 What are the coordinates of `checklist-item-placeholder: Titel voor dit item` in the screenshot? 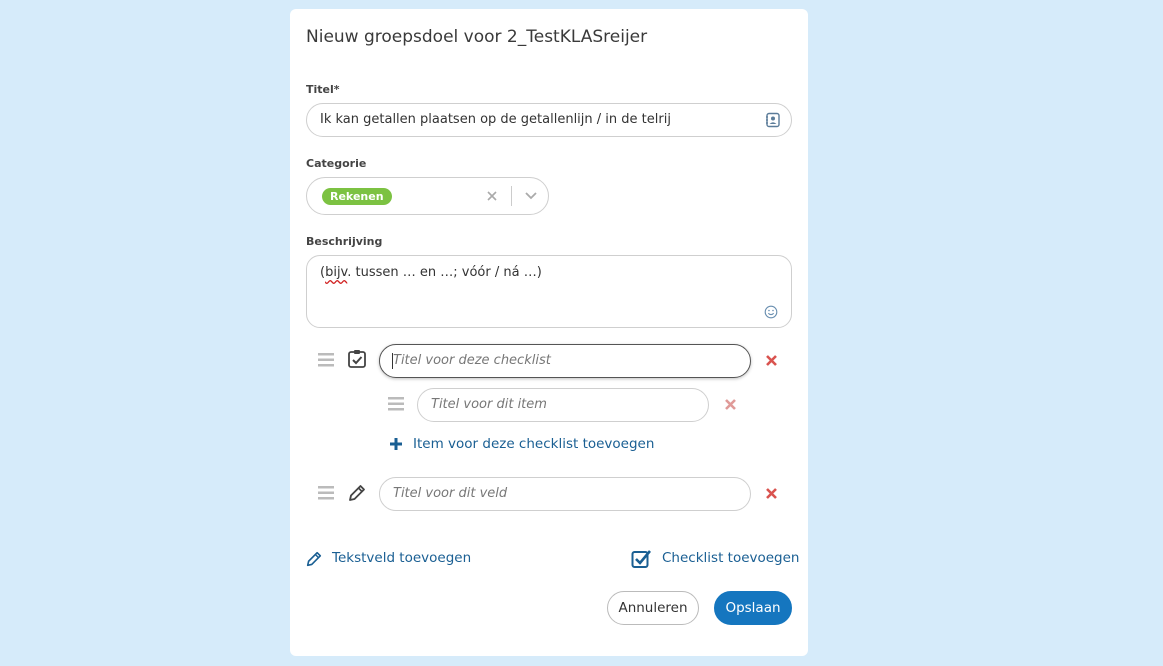 It's located at (489, 404).